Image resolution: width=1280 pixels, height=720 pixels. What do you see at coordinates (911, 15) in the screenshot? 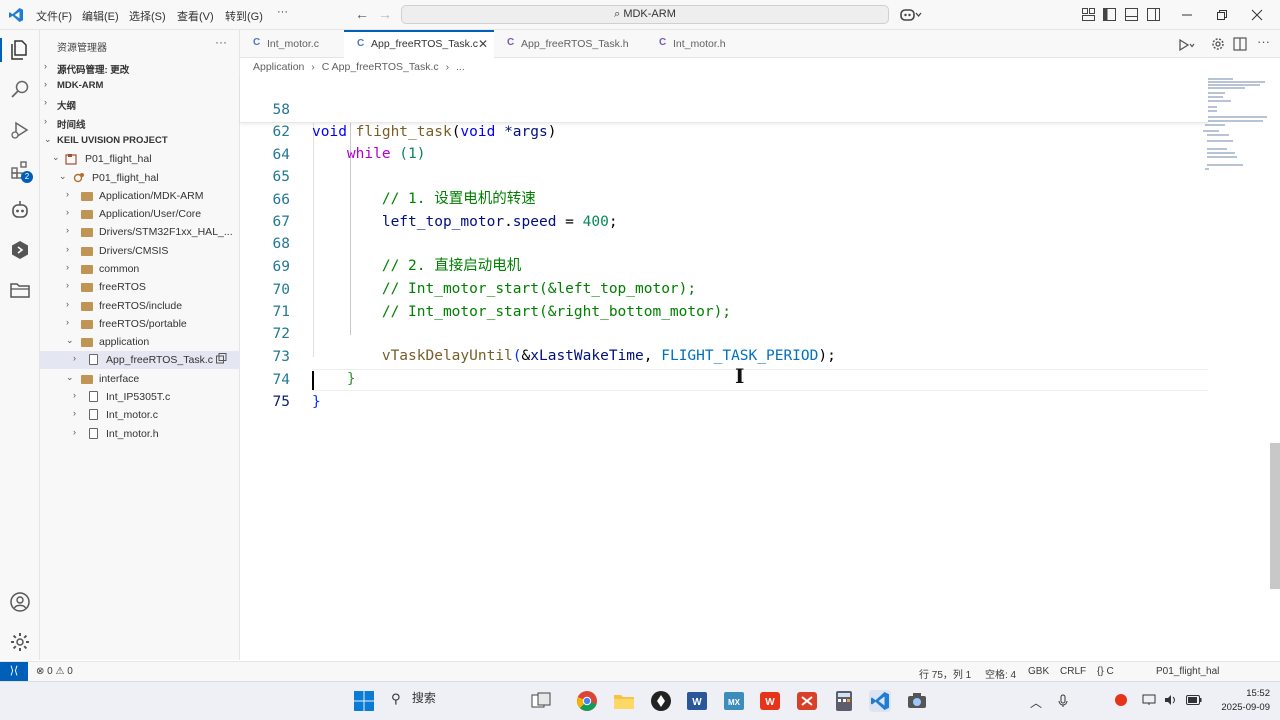
I see `copilot-icon` at bounding box center [911, 15].